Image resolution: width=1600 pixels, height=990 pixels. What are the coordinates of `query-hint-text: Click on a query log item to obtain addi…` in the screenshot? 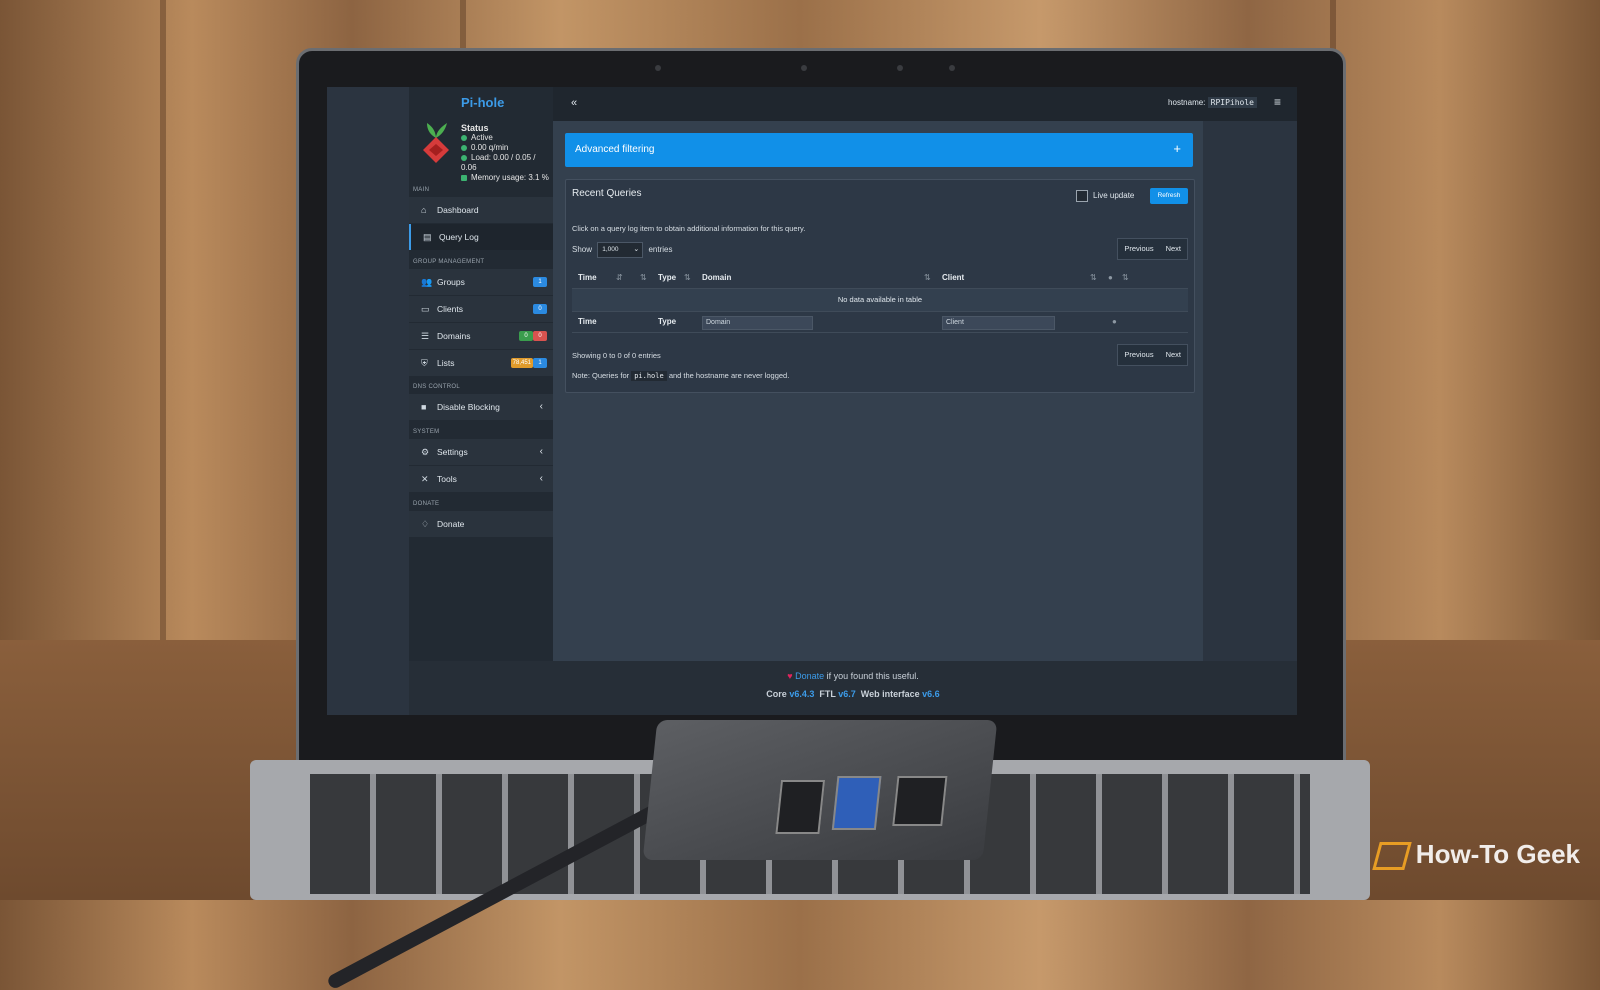 It's located at (689, 228).